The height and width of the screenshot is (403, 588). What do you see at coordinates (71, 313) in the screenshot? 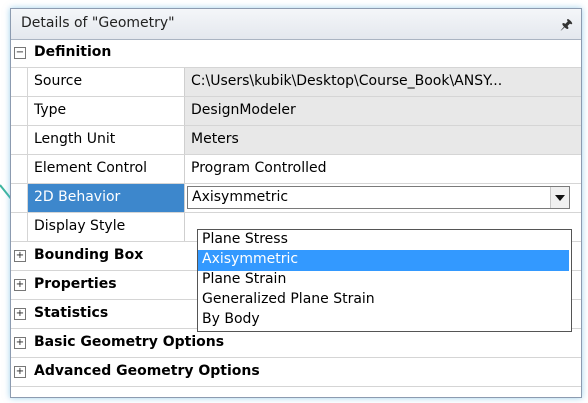
I see `group-label-statistics: Statistics` at bounding box center [71, 313].